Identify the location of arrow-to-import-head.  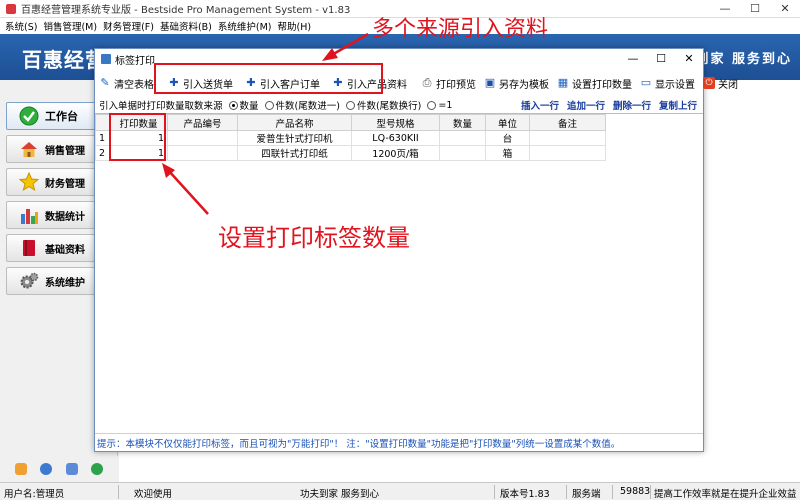
(330, 54).